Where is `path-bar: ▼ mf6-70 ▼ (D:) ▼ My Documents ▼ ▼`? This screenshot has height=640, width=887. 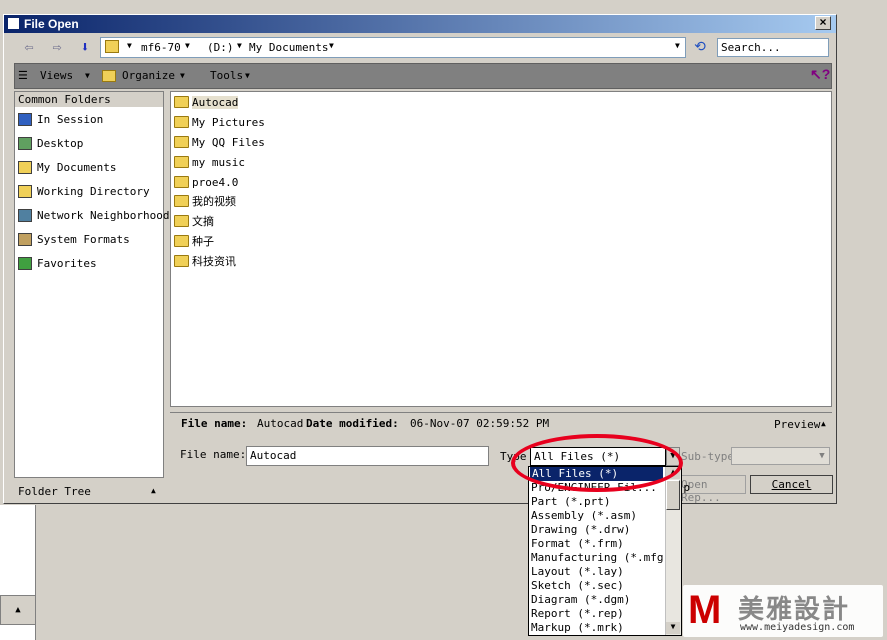
path-bar: ▼ mf6-70 ▼ (D:) ▼ My Documents ▼ ▼ is located at coordinates (393, 47).